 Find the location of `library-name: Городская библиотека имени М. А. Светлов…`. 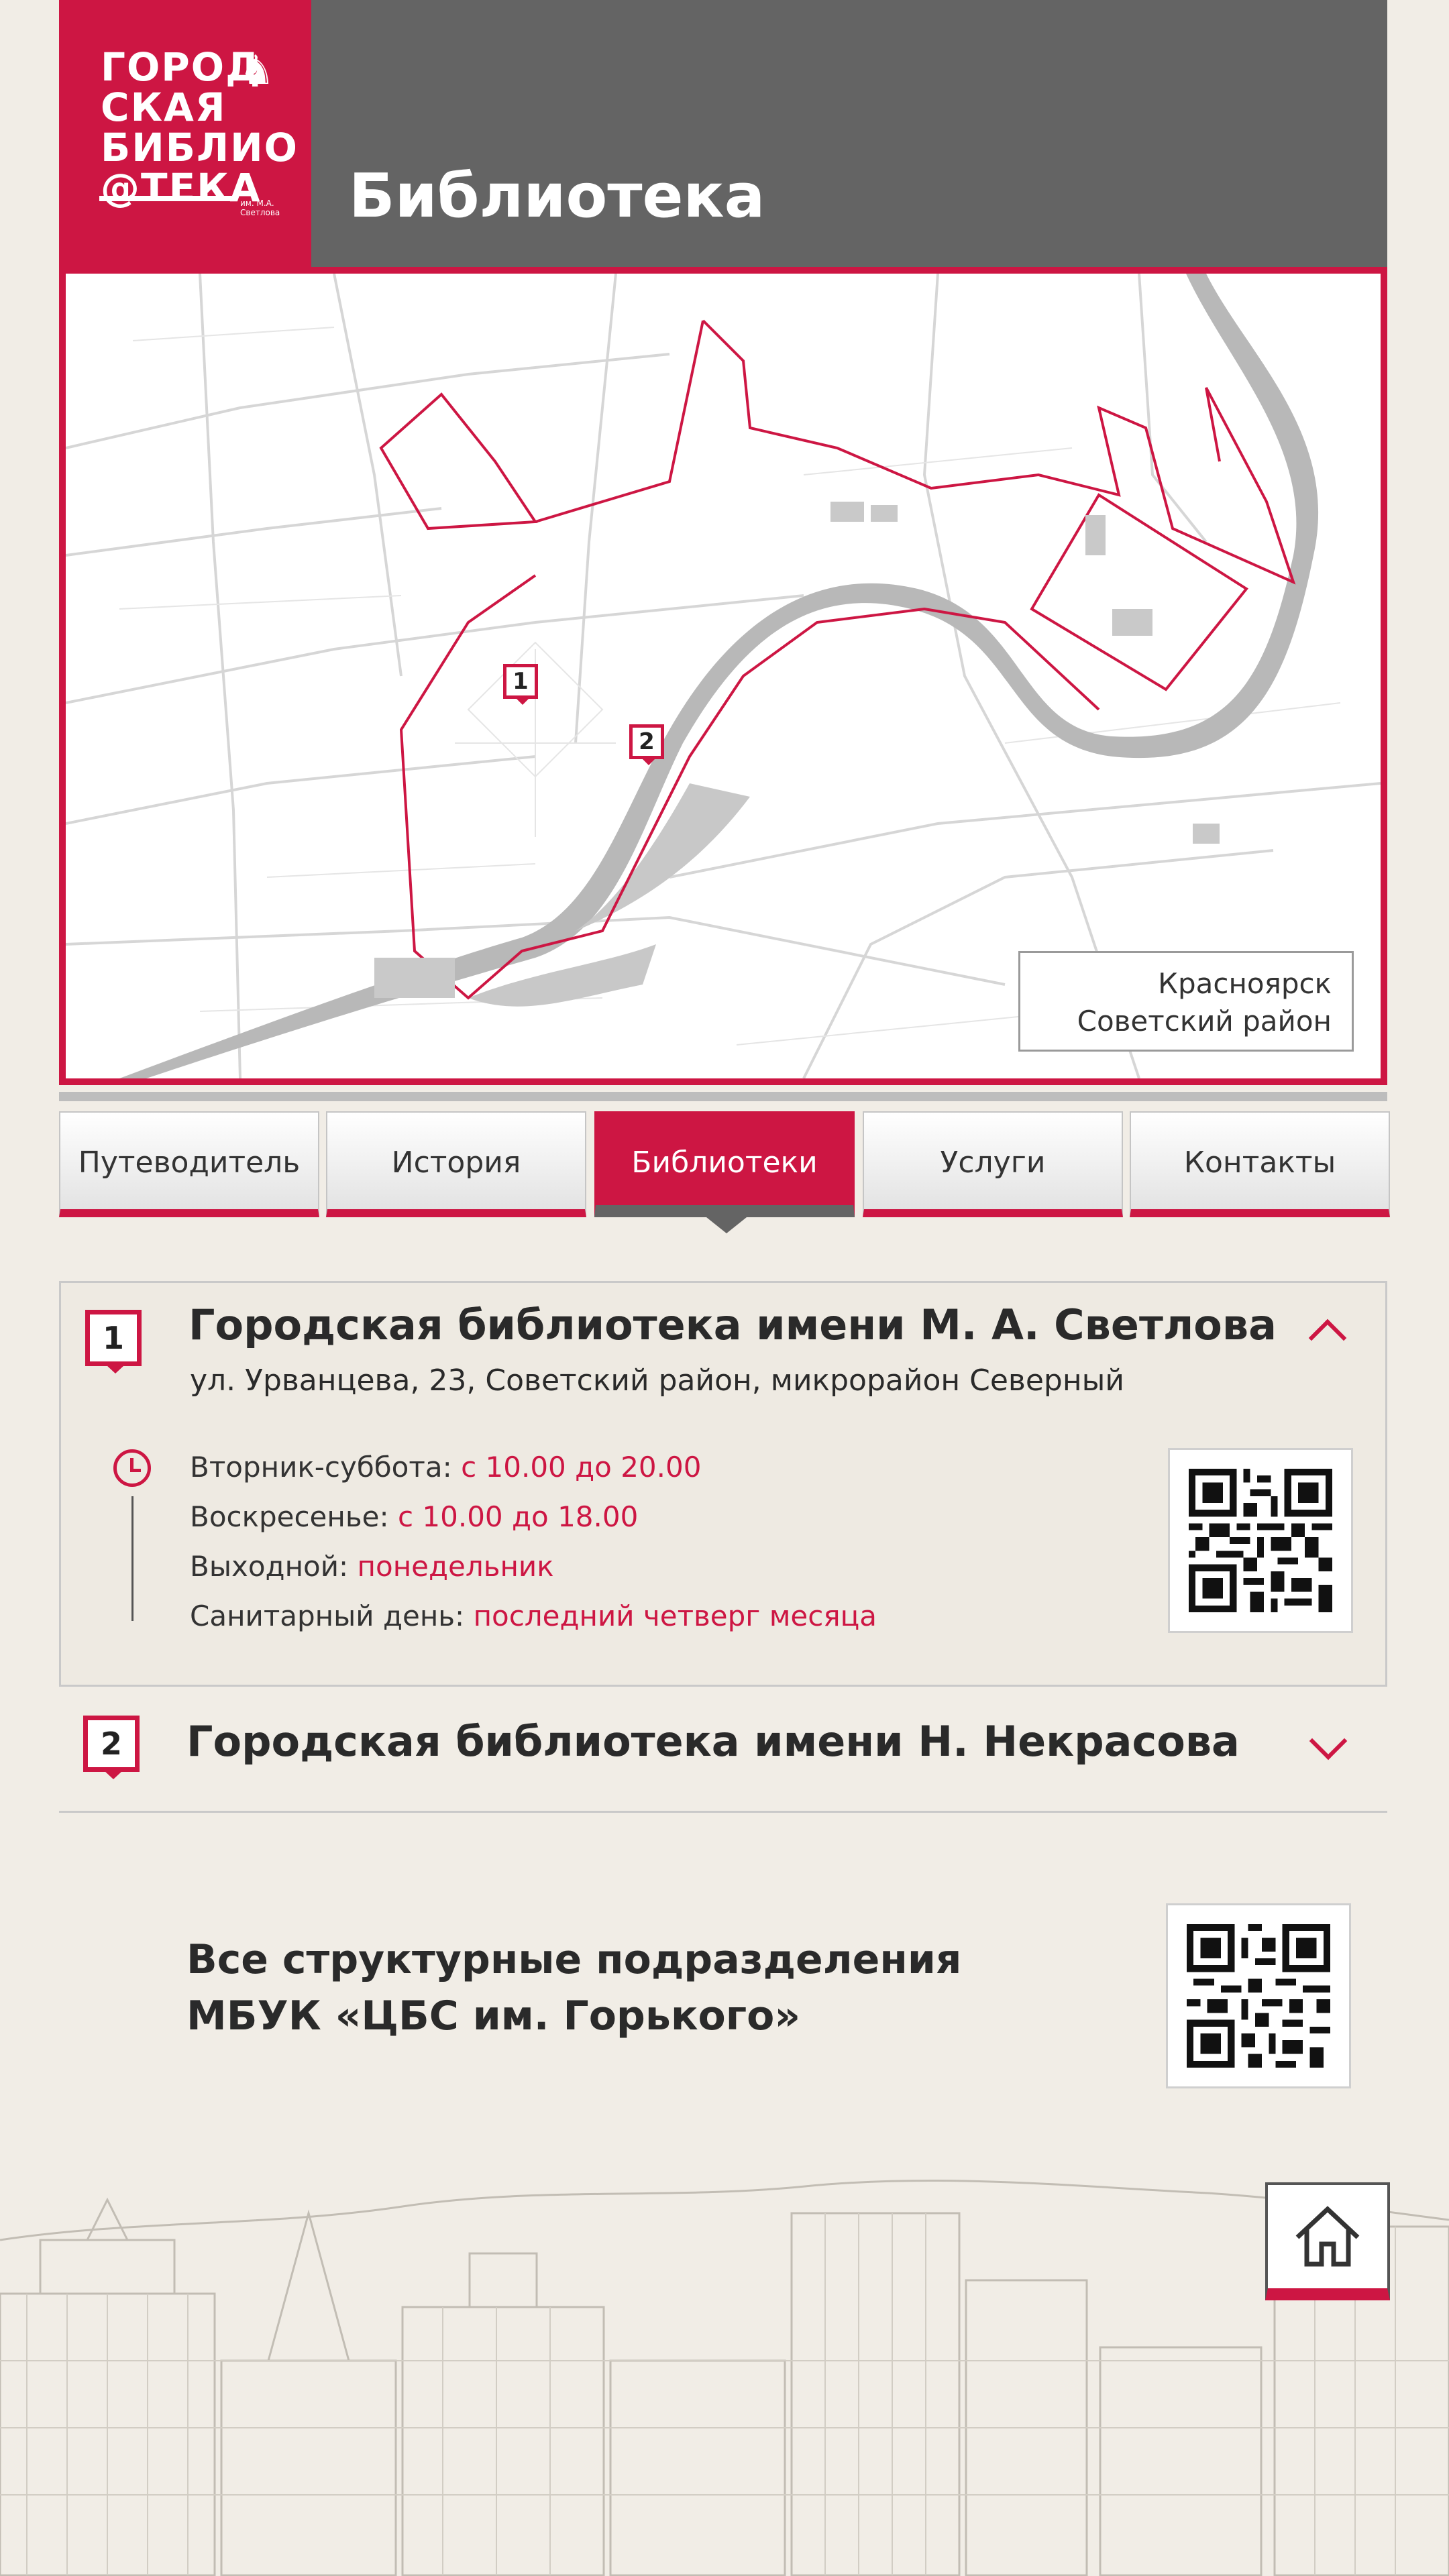

library-name: Городская библиотека имени М. А. Светлов… is located at coordinates (733, 1324).